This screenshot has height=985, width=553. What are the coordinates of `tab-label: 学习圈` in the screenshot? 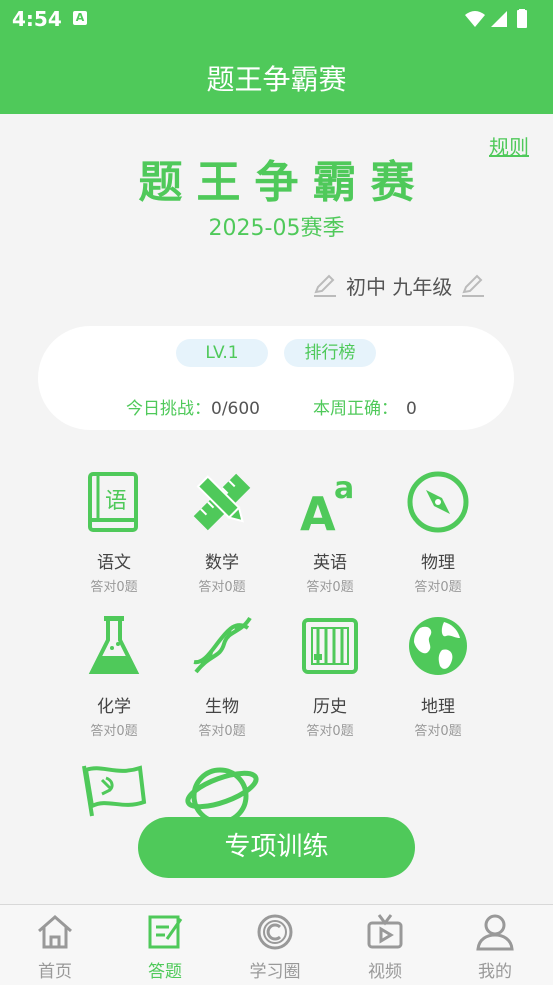 It's located at (275, 972).